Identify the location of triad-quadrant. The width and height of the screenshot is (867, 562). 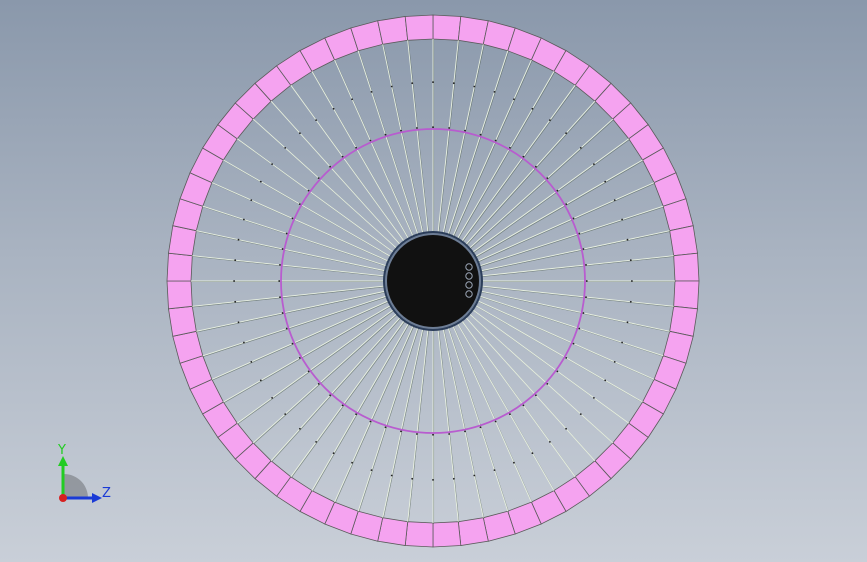
(76, 486).